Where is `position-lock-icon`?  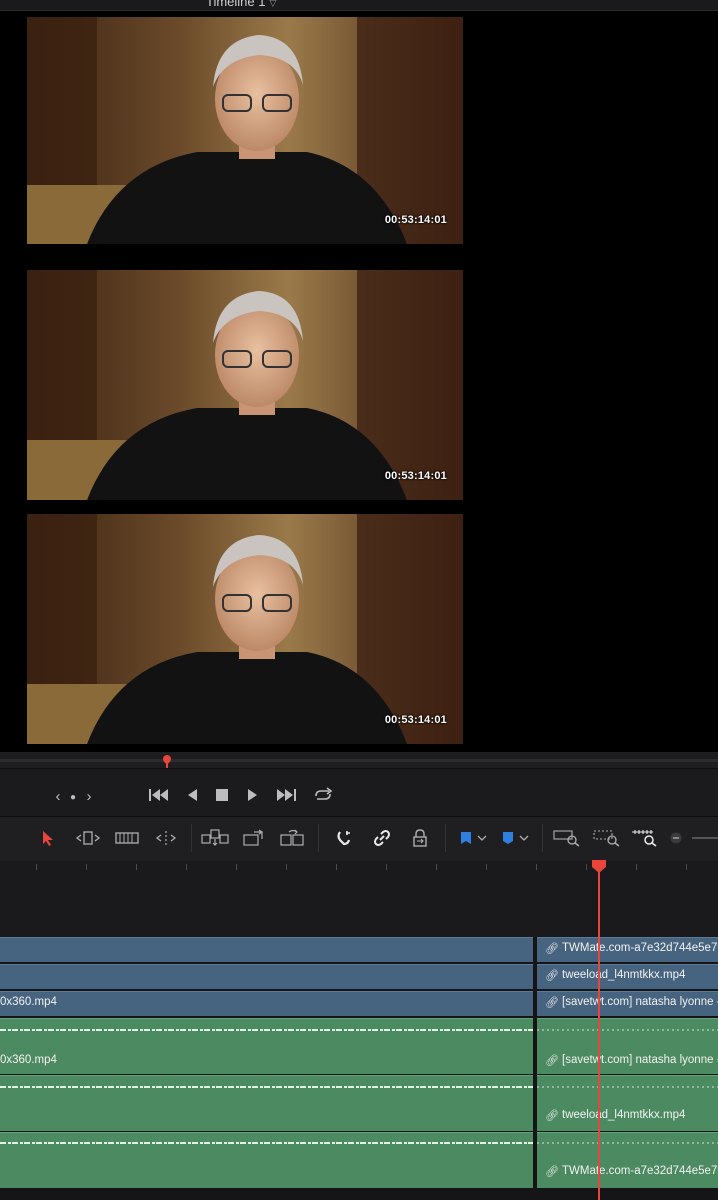 position-lock-icon is located at coordinates (420, 838).